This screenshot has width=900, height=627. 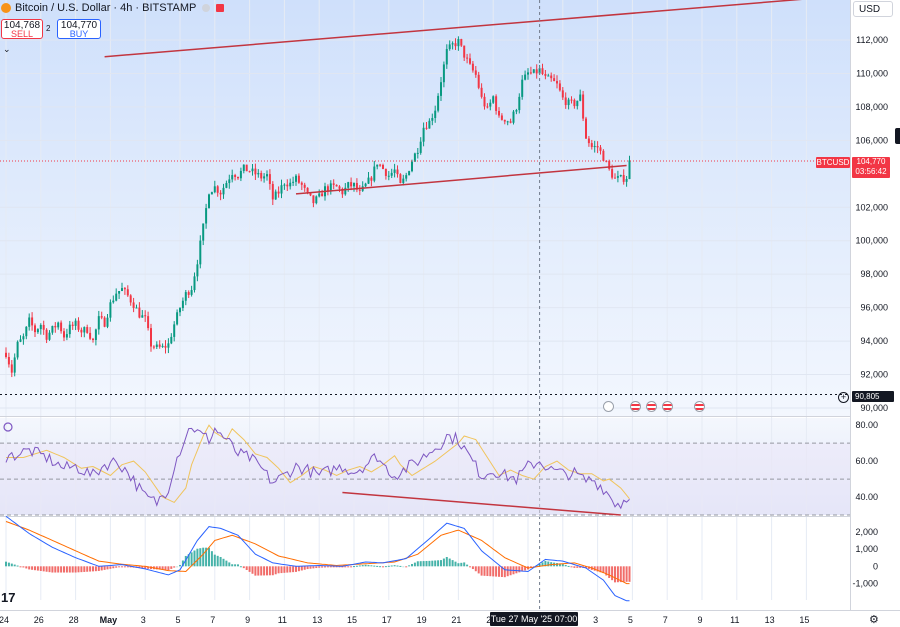 What do you see at coordinates (897, 136) in the screenshot?
I see `sidebar-toggle` at bounding box center [897, 136].